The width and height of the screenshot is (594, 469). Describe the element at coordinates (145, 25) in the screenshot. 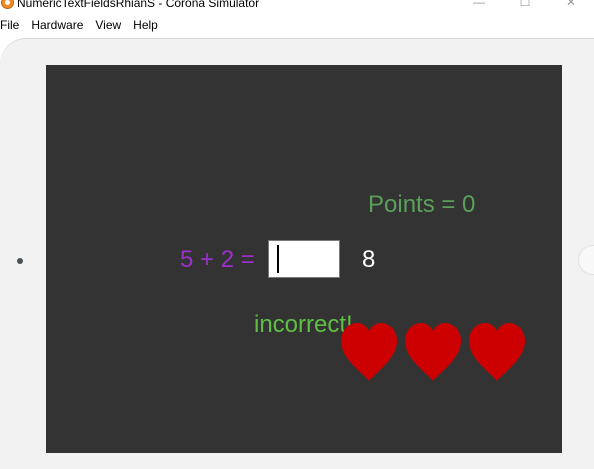

I see `menu-help: Help` at that location.